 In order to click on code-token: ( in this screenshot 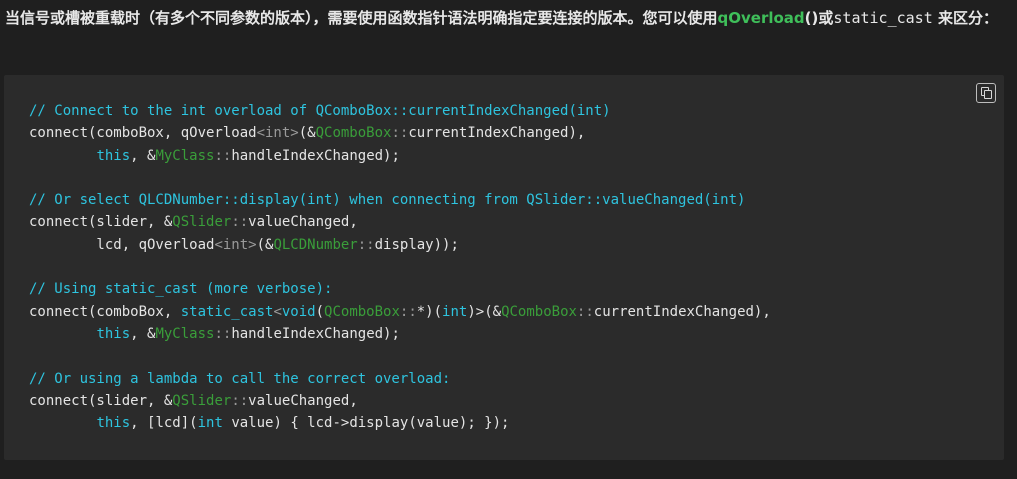, I will do `click(320, 311)`.